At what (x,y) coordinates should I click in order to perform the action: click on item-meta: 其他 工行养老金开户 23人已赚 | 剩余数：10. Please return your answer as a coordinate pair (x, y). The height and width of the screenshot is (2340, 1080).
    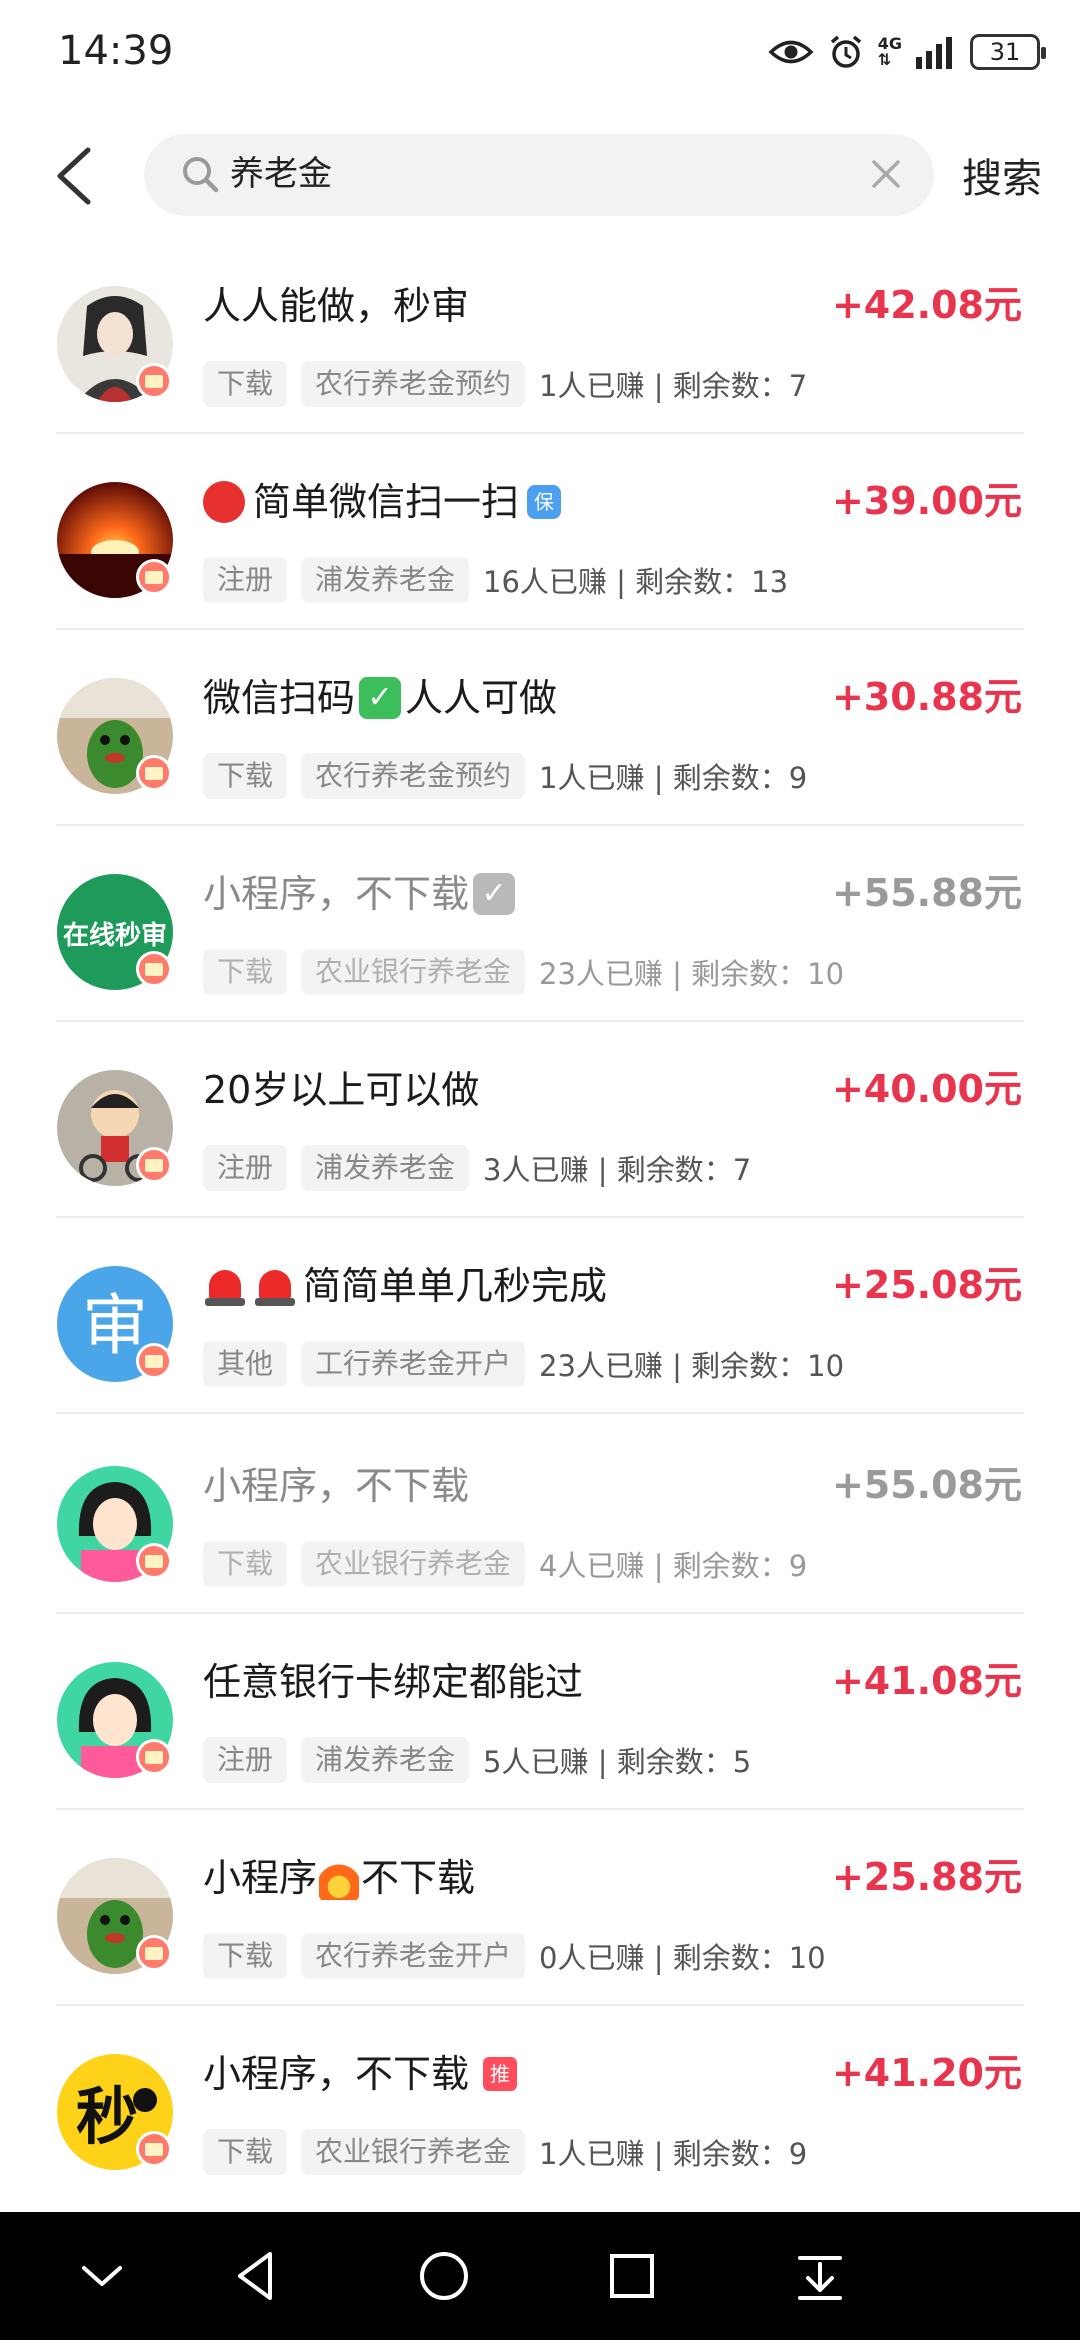
    Looking at the image, I should click on (523, 1364).